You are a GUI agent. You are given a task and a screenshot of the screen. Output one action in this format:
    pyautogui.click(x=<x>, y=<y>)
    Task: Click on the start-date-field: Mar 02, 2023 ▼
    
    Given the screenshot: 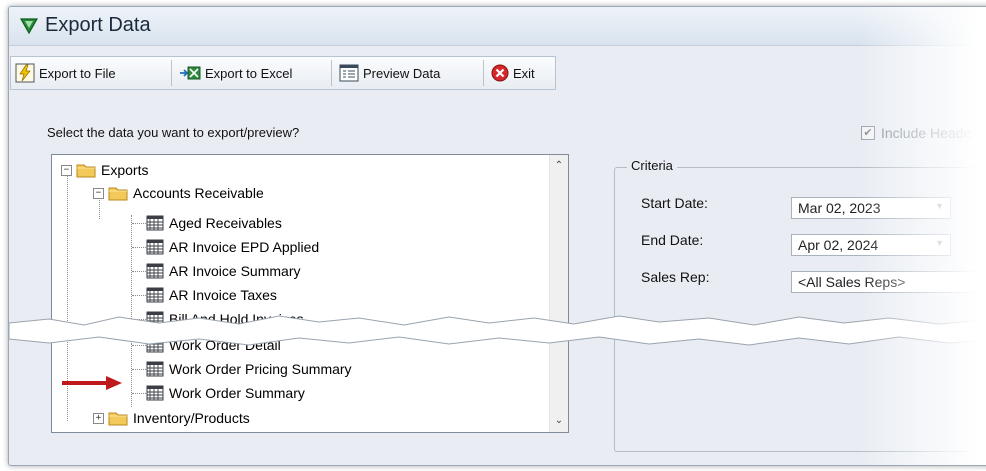 What is the action you would take?
    pyautogui.click(x=871, y=208)
    